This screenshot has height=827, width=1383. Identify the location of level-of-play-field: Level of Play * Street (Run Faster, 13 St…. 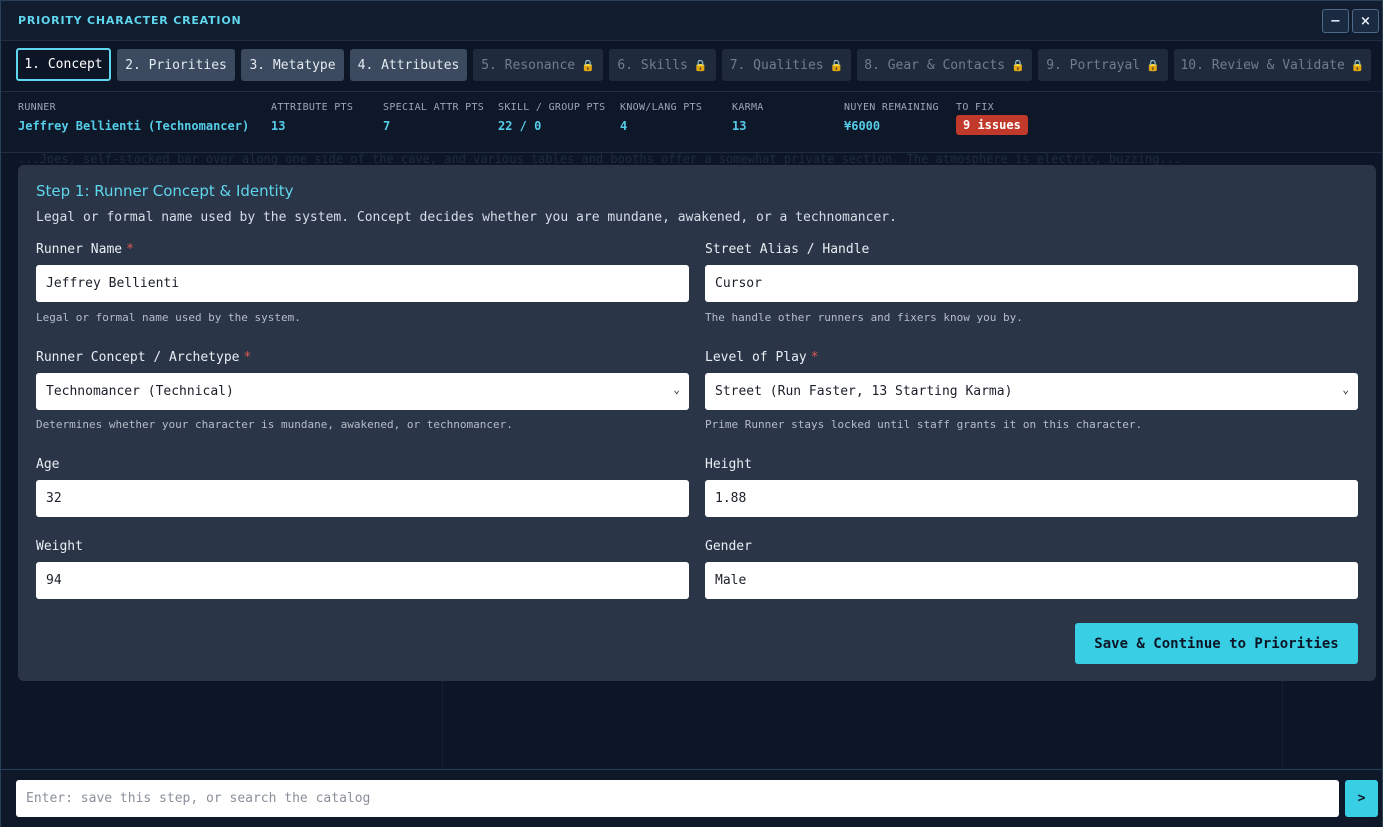
(1031, 390).